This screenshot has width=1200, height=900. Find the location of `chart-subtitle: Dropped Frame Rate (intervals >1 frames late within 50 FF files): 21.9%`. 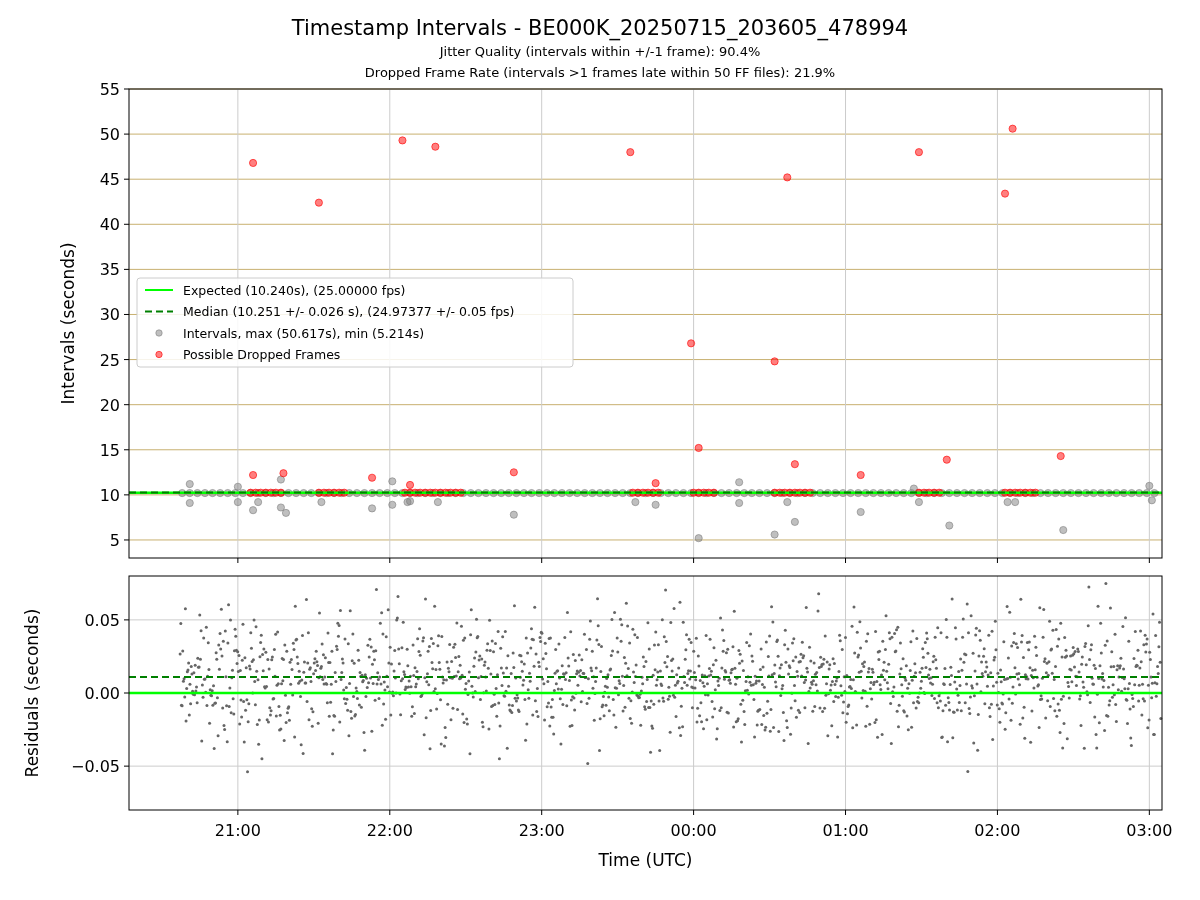

chart-subtitle: Dropped Frame Rate (intervals >1 frames late within 50 FF files): 21.9% is located at coordinates (600, 73).